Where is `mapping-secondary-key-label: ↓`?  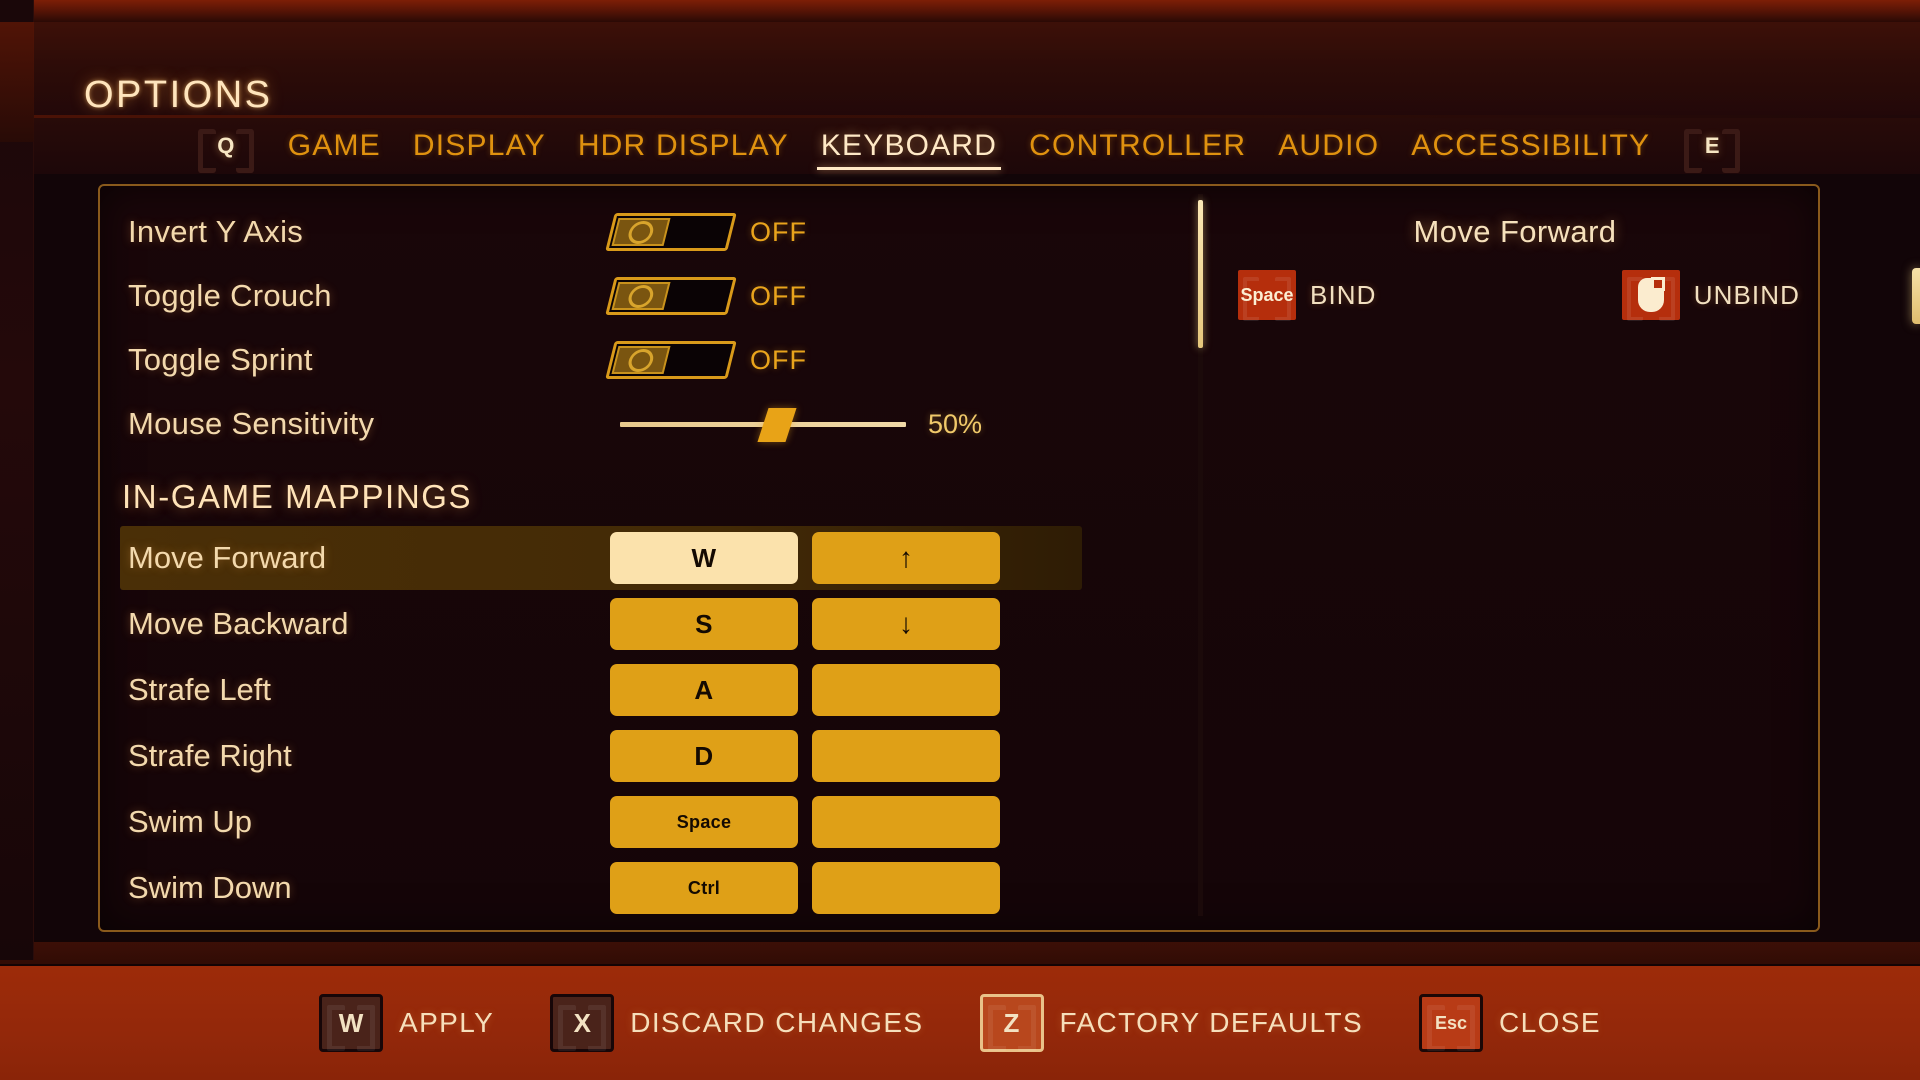
mapping-secondary-key-label: ↓ is located at coordinates (906, 623).